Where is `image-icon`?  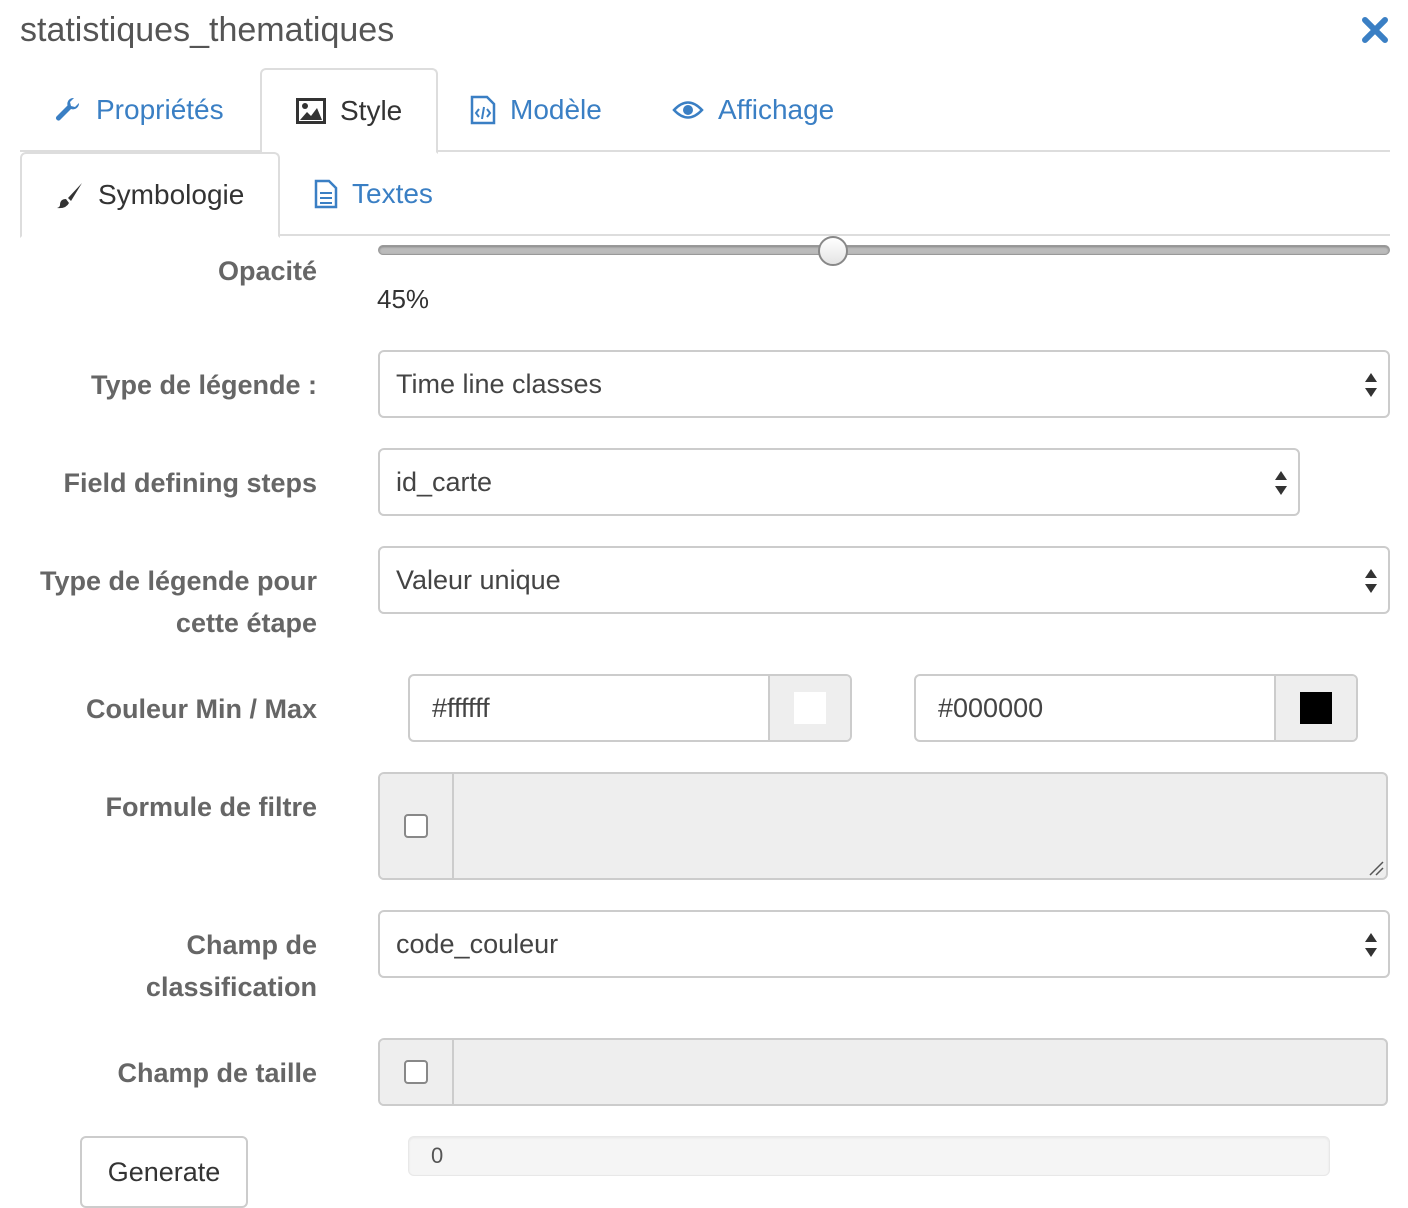 image-icon is located at coordinates (311, 111).